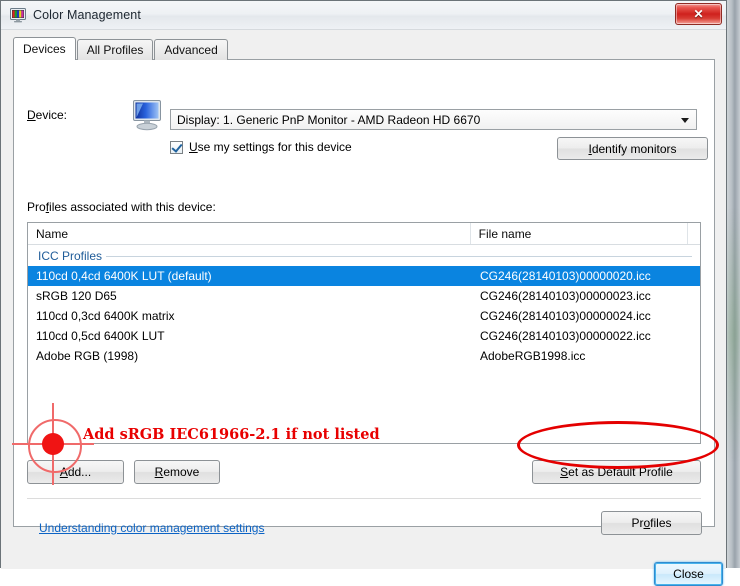 This screenshot has height=586, width=740. I want to click on profile-name: Adobe RGB (1998), so click(87, 356).